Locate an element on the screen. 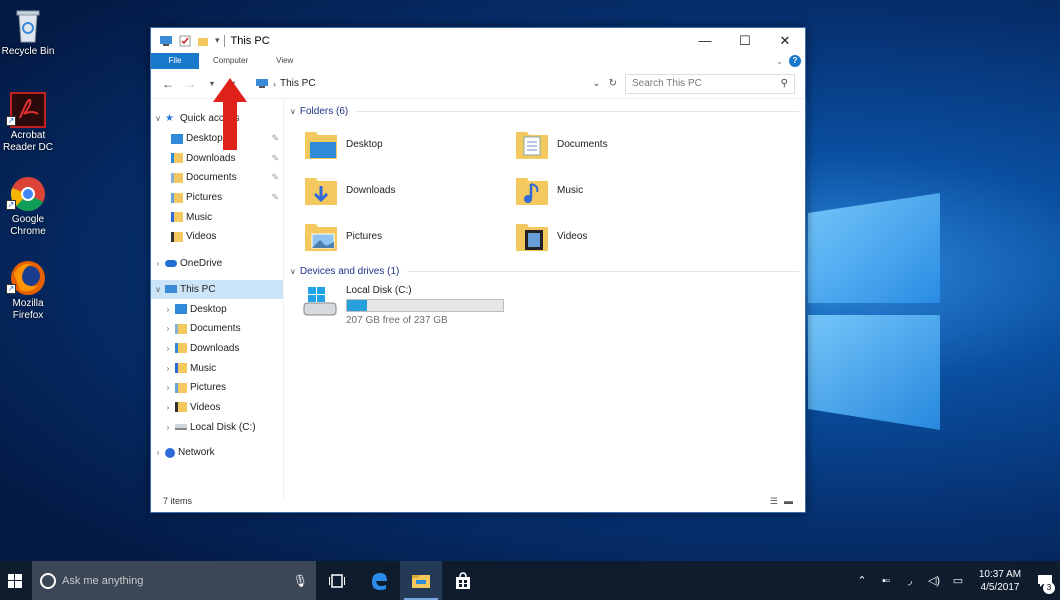  desktop-icon-google-chrome: ↗ Google Chrome is located at coordinates (28, 214).